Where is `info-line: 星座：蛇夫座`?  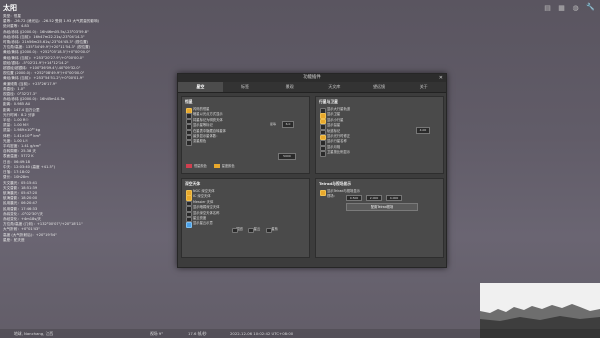 info-line: 星座：蛇夫座 is located at coordinates (14, 239).